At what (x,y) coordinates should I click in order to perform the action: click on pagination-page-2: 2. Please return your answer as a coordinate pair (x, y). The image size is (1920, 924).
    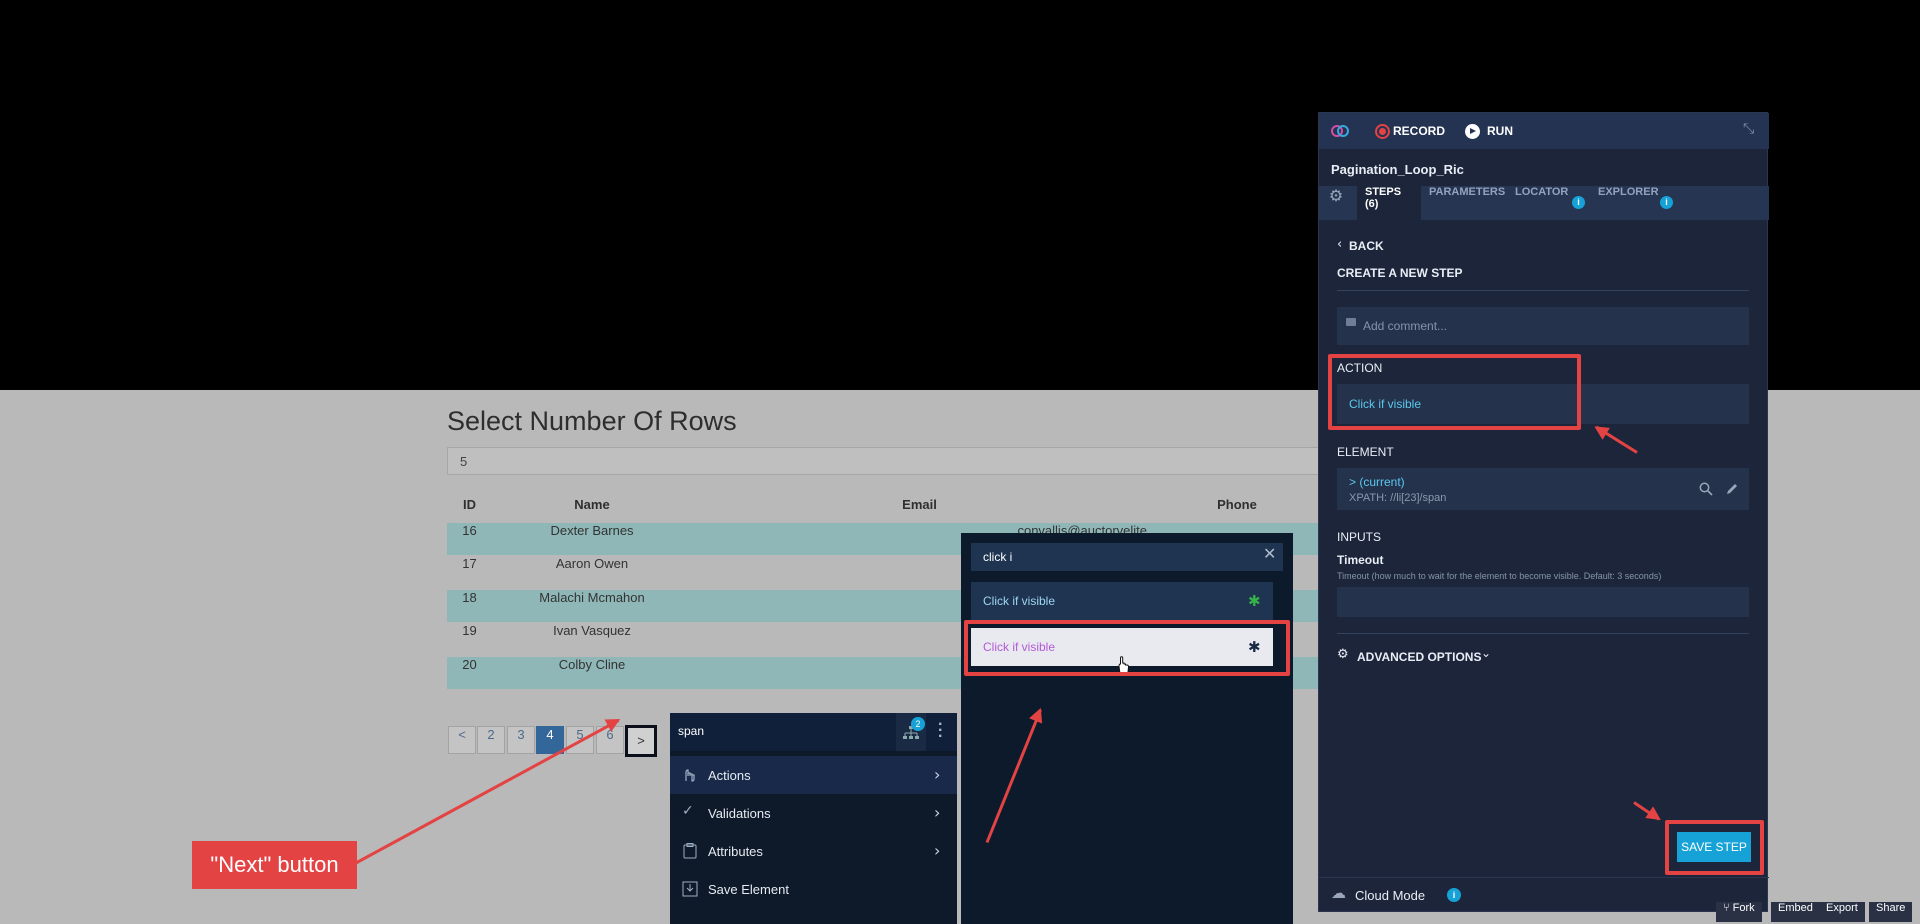
    Looking at the image, I should click on (491, 740).